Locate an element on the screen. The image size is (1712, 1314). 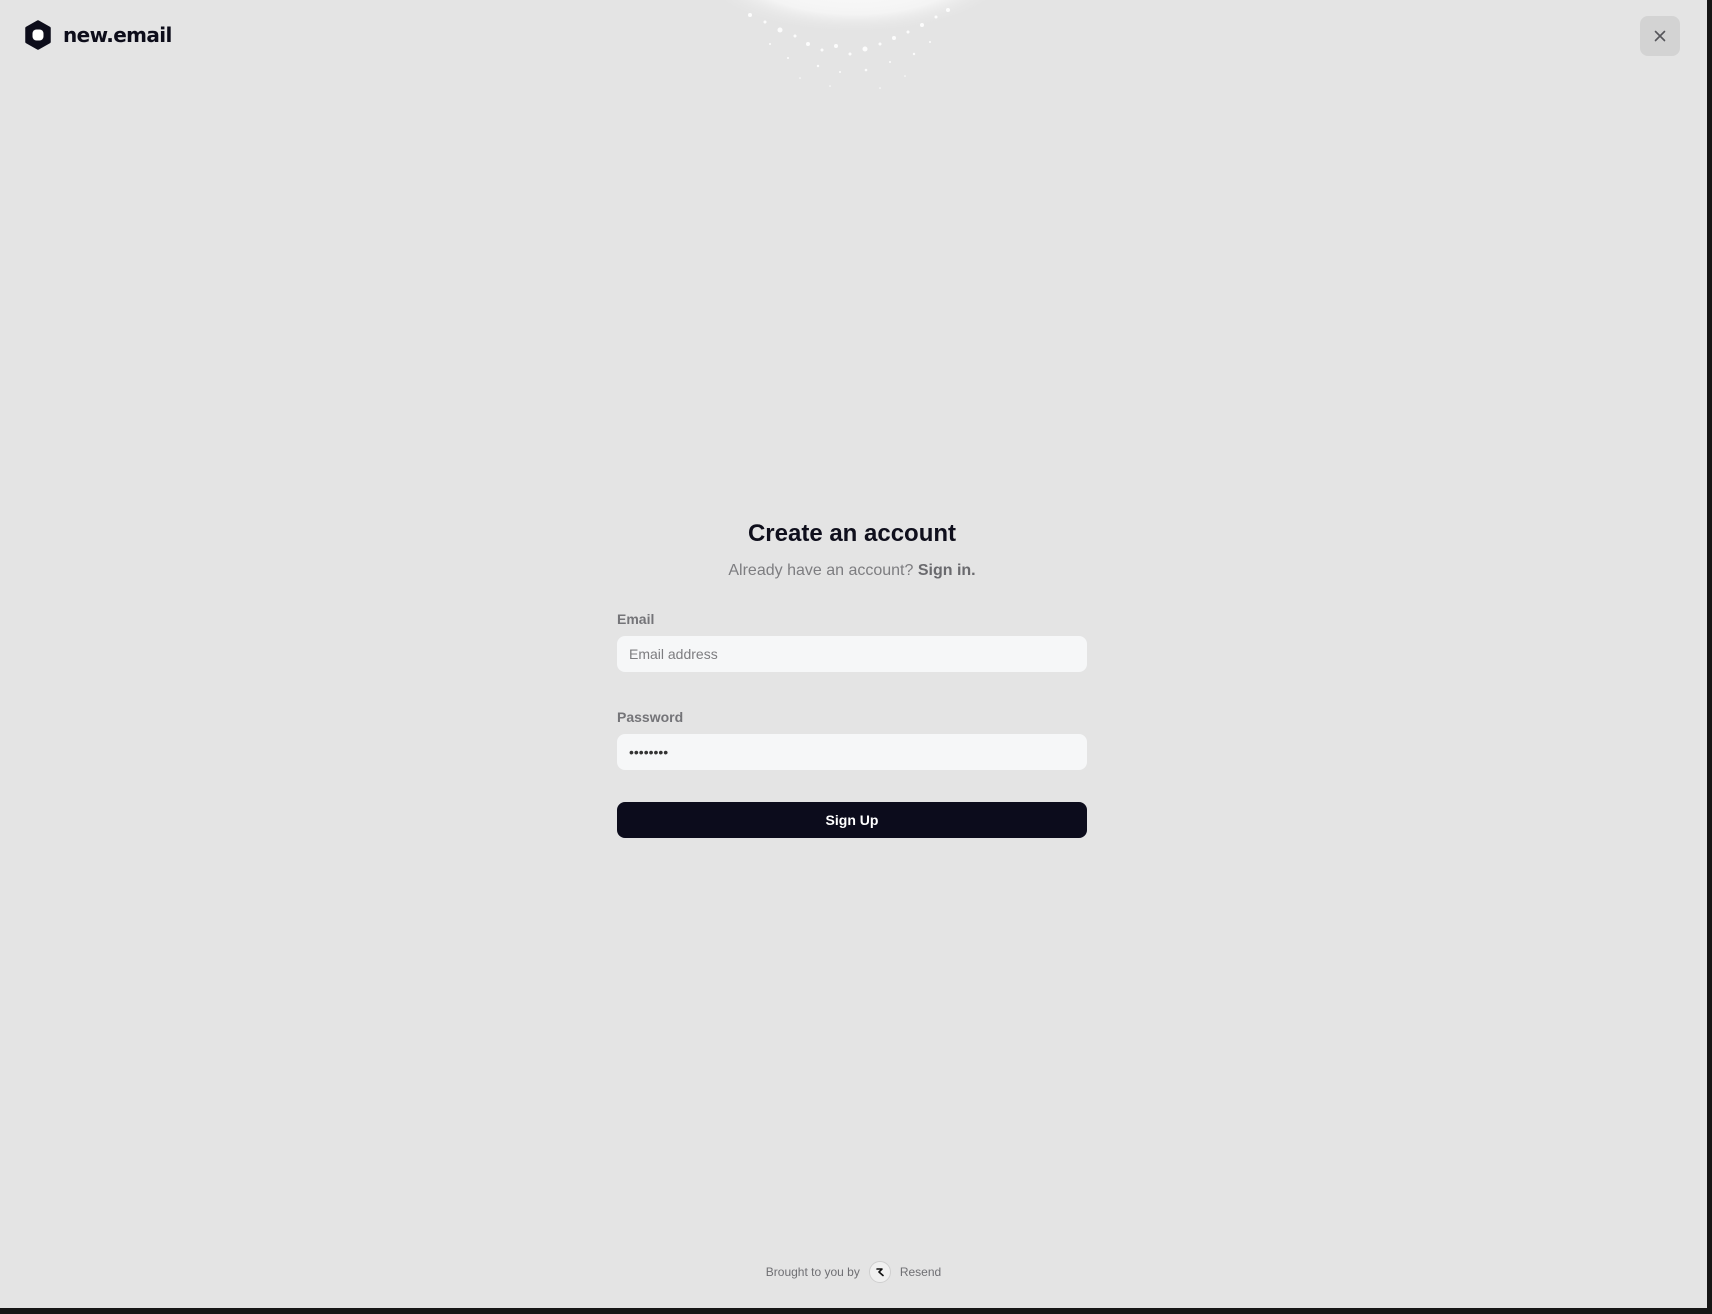
new-email-logo-icon is located at coordinates (38, 35).